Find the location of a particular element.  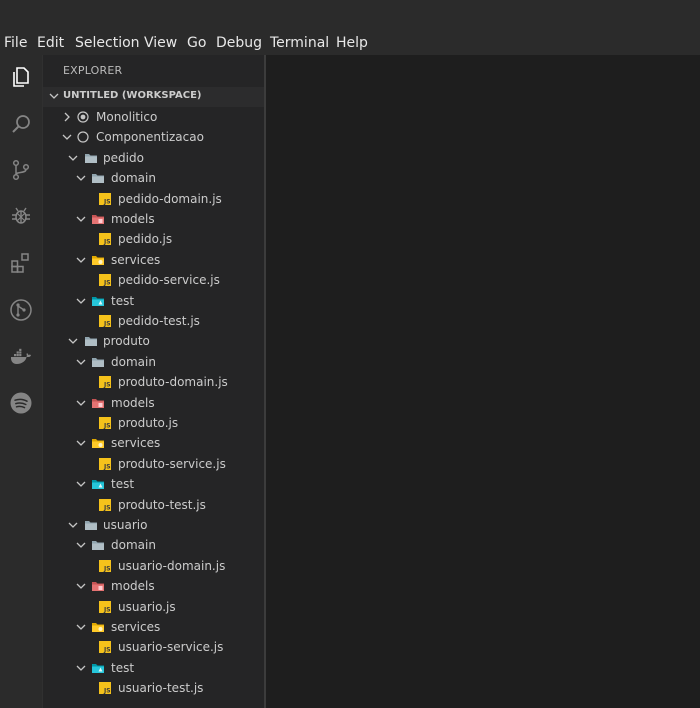

tree-folder-monolitico: Monolitico is located at coordinates (154, 117).